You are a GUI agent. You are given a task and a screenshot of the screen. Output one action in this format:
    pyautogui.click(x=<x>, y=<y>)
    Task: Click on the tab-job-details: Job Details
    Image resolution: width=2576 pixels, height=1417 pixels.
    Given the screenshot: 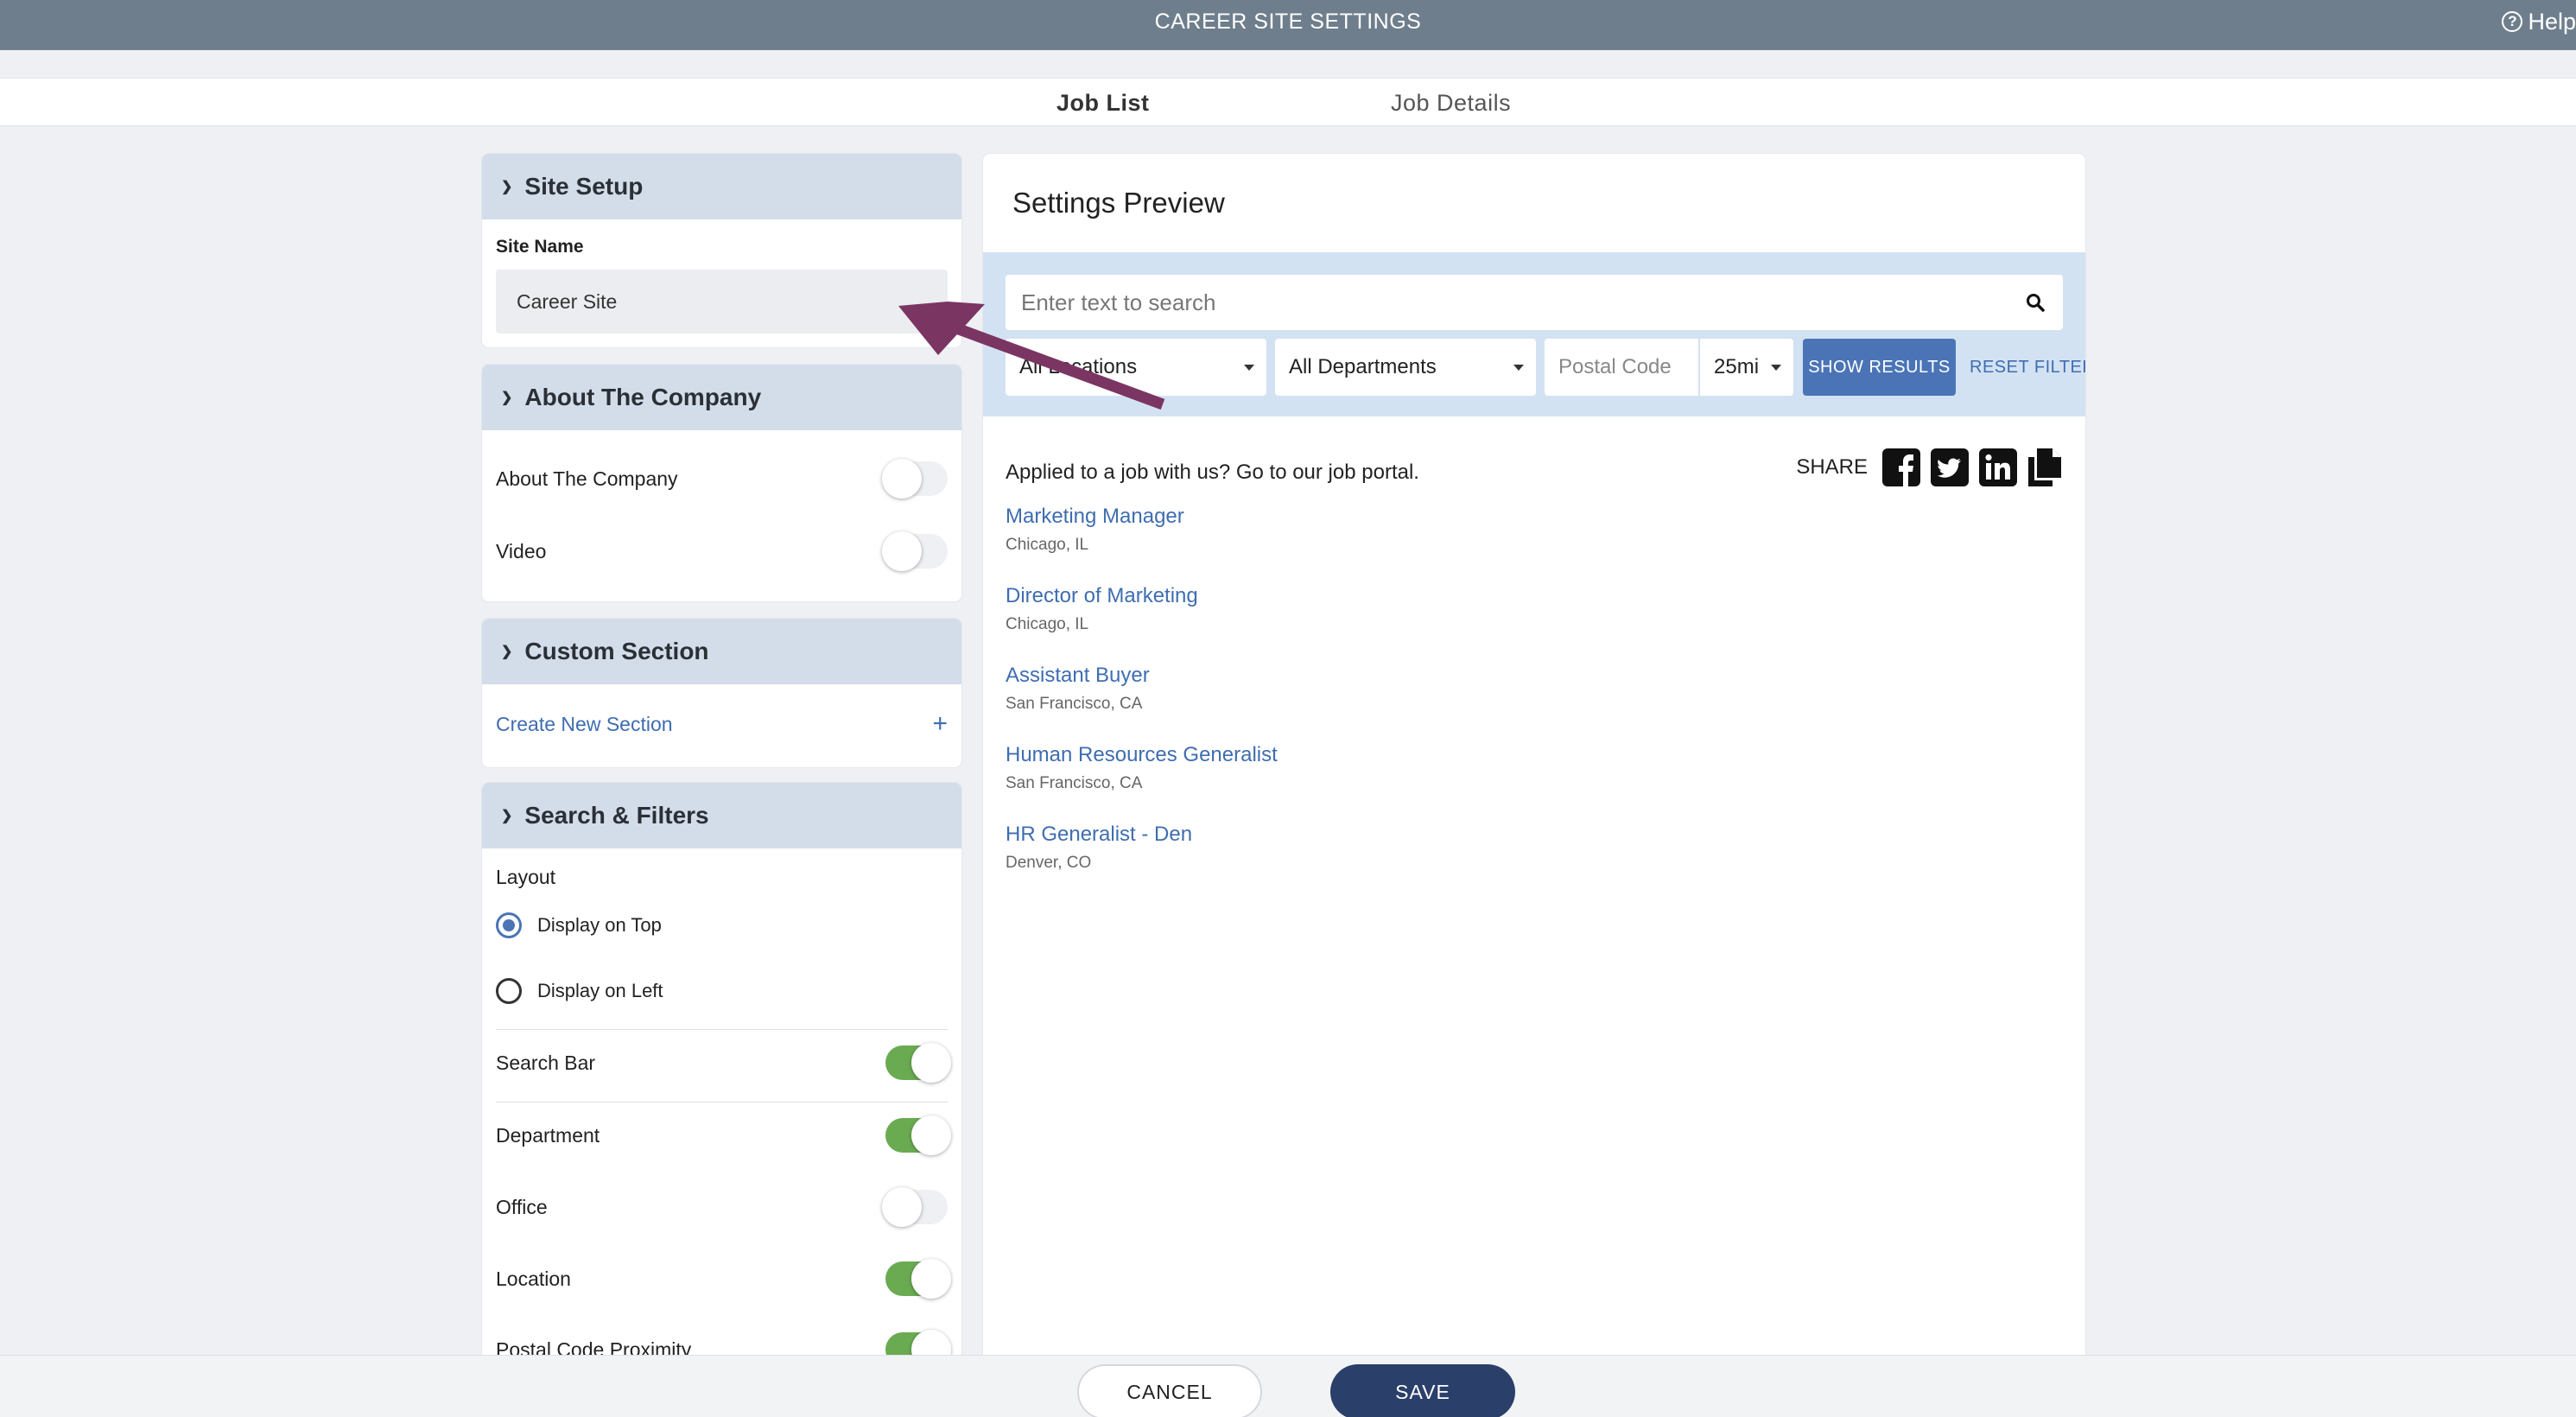 What is the action you would take?
    pyautogui.click(x=1451, y=103)
    